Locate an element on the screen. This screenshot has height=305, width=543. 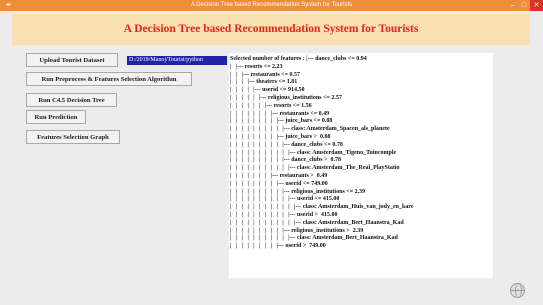
close-button: ✕ is located at coordinates (536, 5).